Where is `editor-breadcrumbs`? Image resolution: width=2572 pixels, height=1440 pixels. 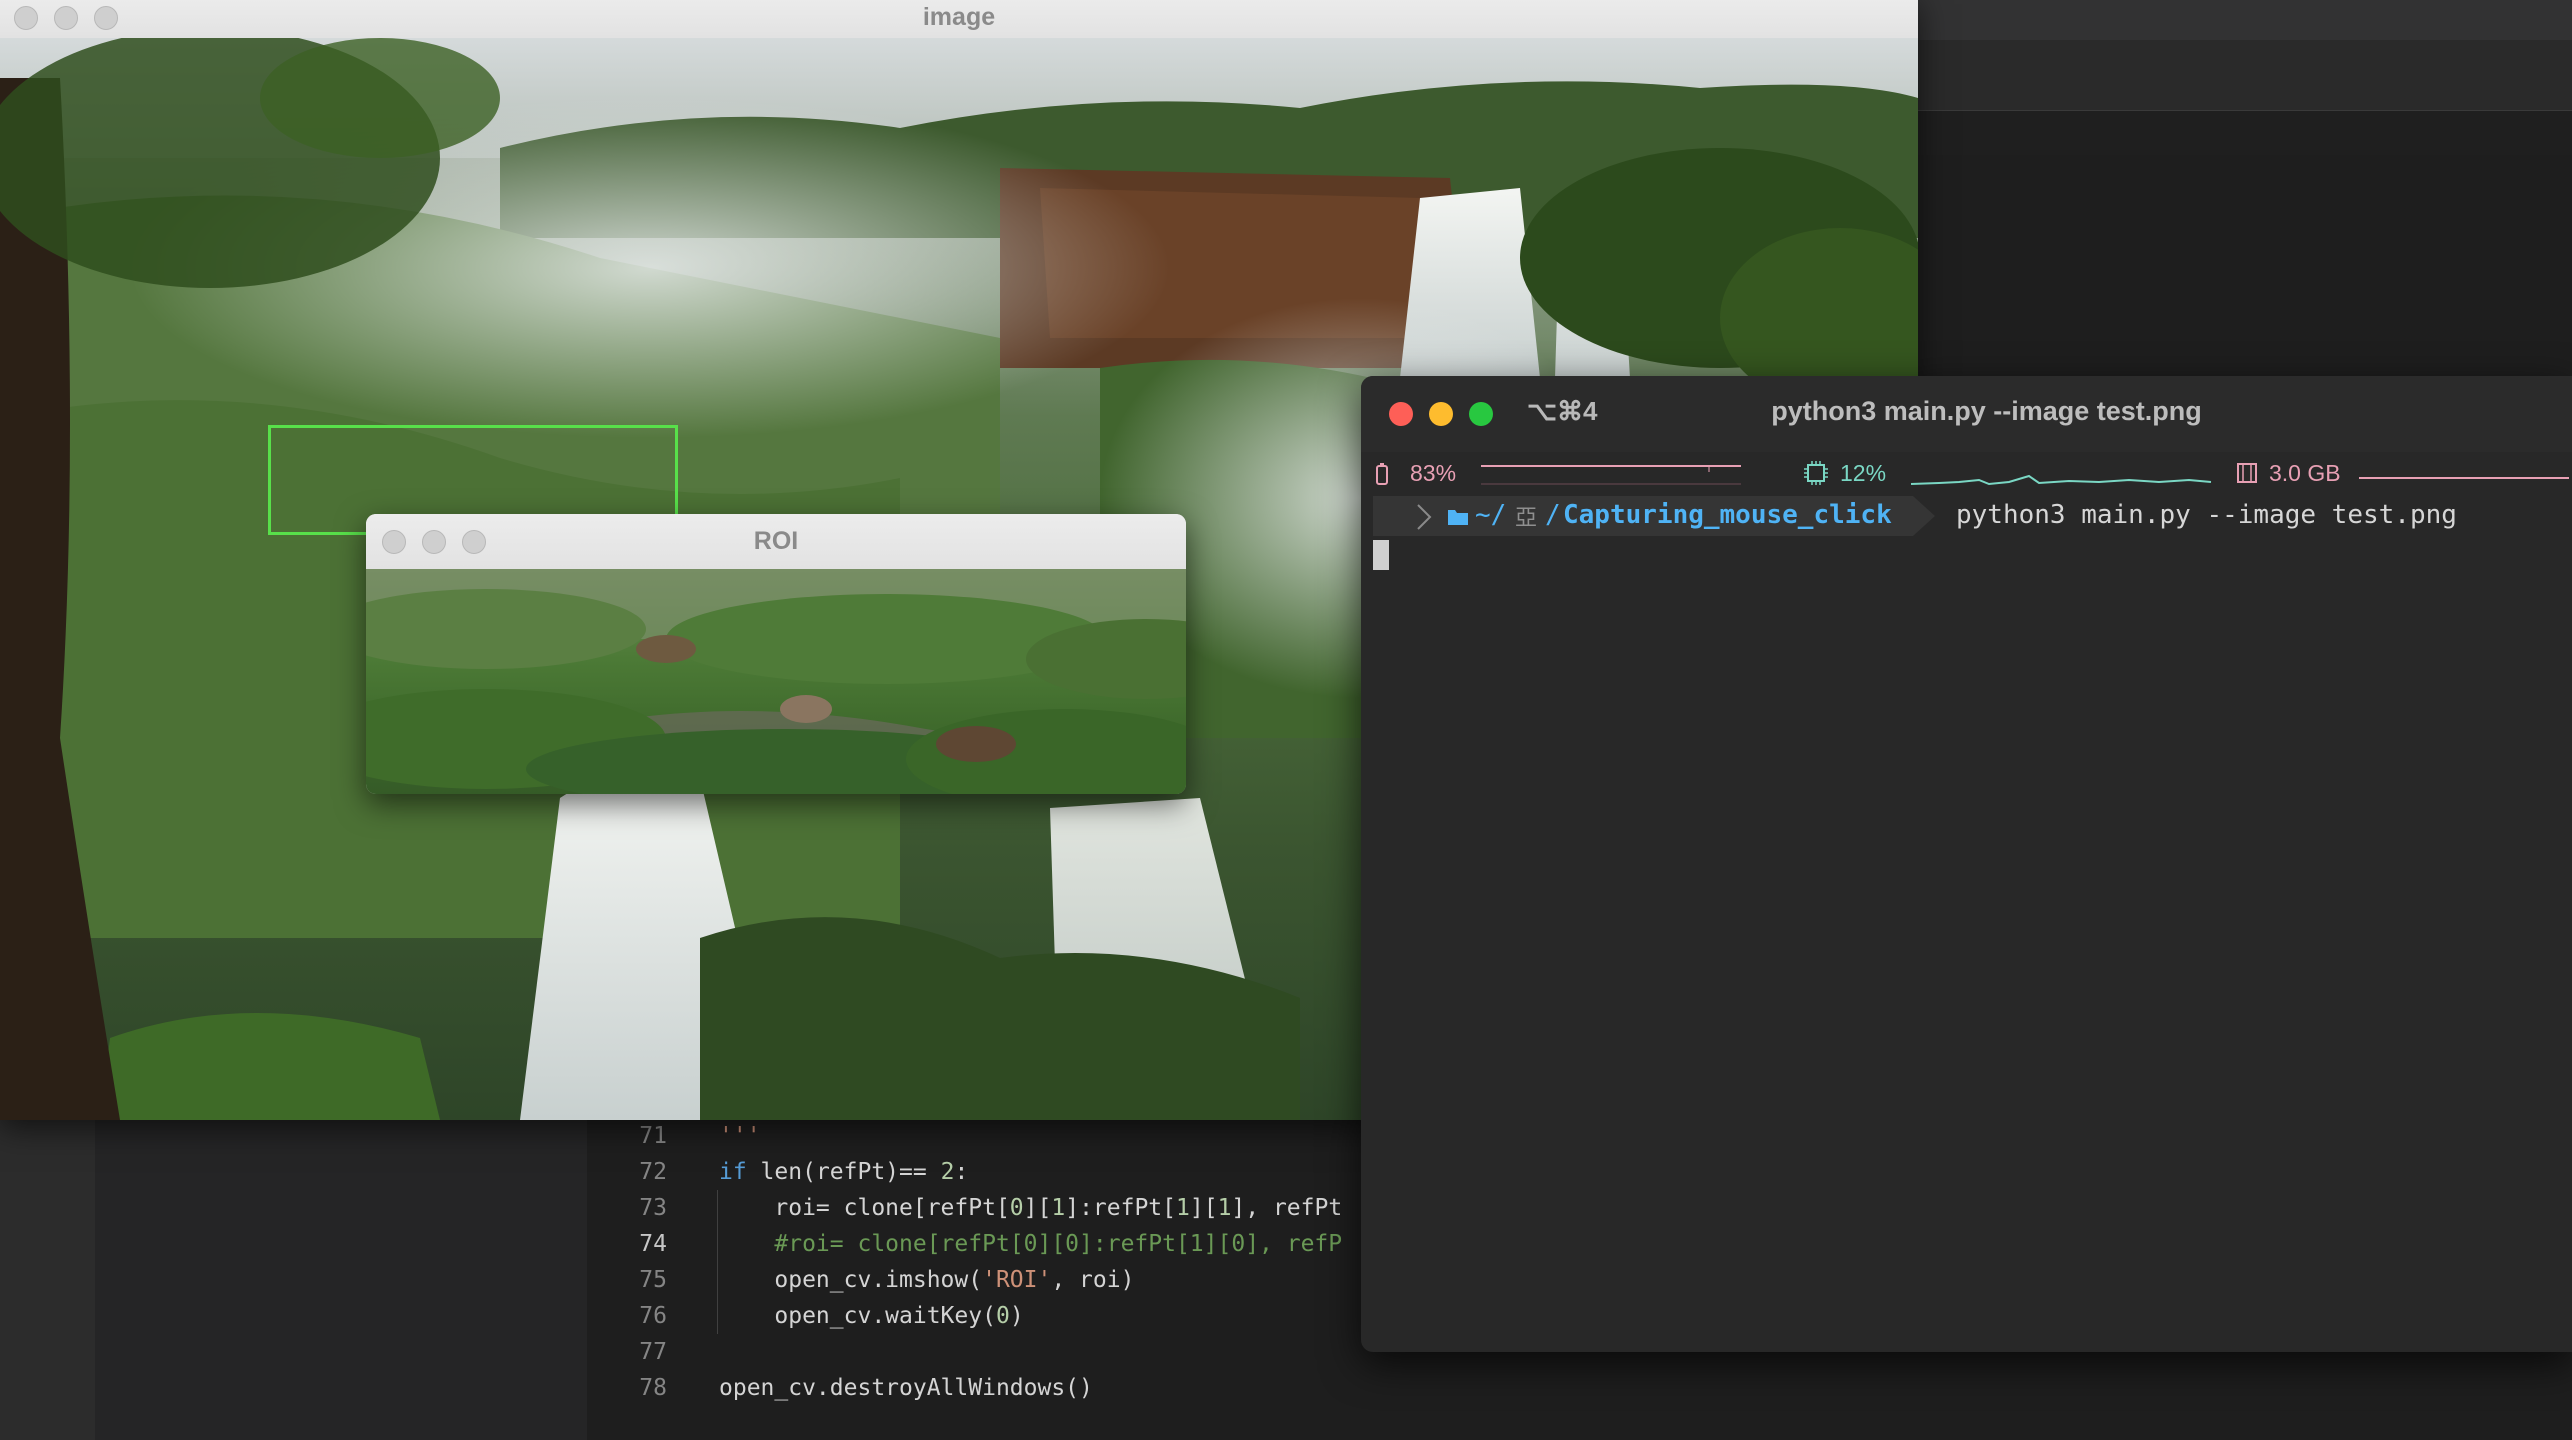
editor-breadcrumbs is located at coordinates (2245, 132).